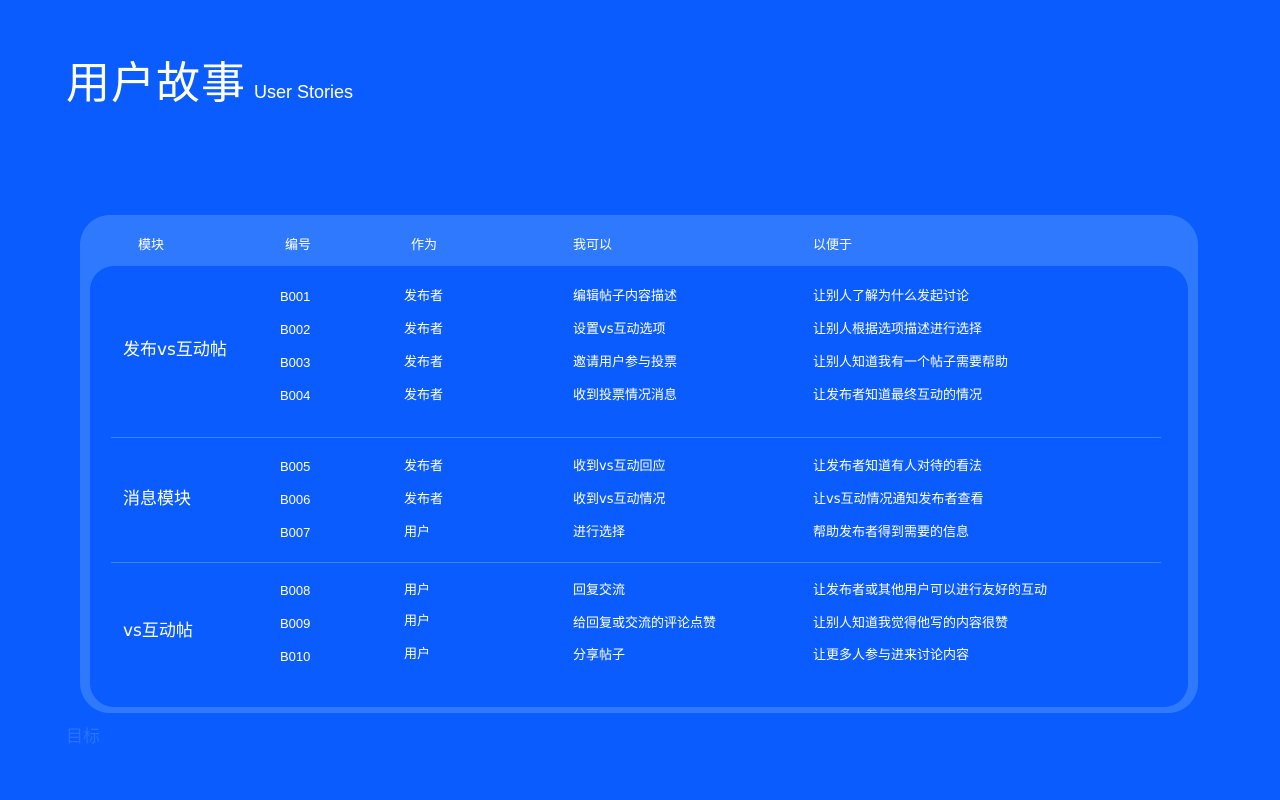  Describe the element at coordinates (898, 499) in the screenshot. I see `story-benefit: 让vs互动情况通知发布者查看` at that location.